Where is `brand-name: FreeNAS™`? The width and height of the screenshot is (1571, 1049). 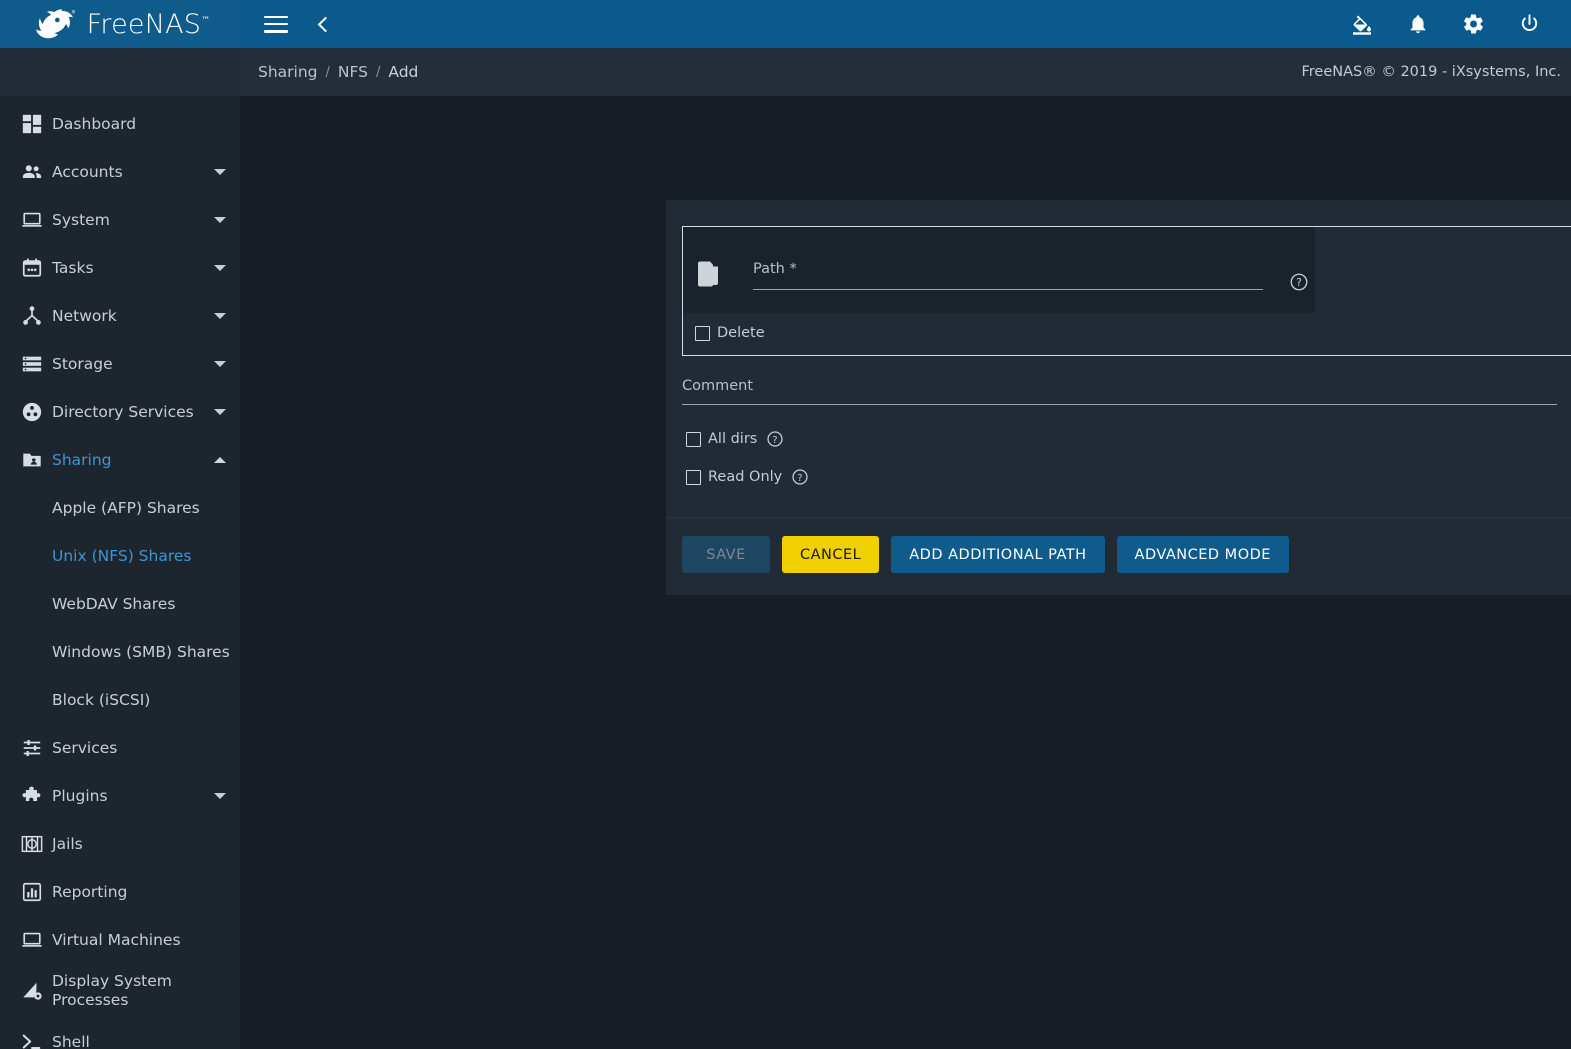
brand-name: FreeNAS™ is located at coordinates (148, 24).